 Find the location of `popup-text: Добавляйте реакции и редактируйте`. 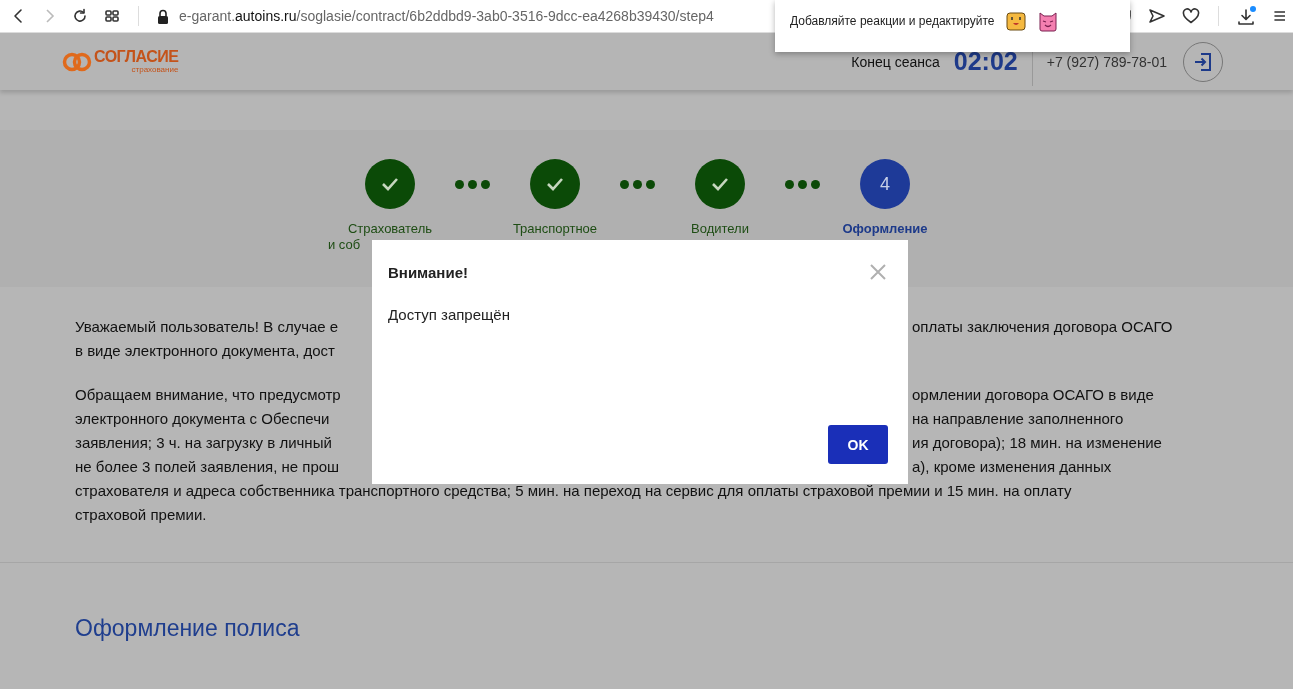

popup-text: Добавляйте реакции и редактируйте is located at coordinates (892, 21).